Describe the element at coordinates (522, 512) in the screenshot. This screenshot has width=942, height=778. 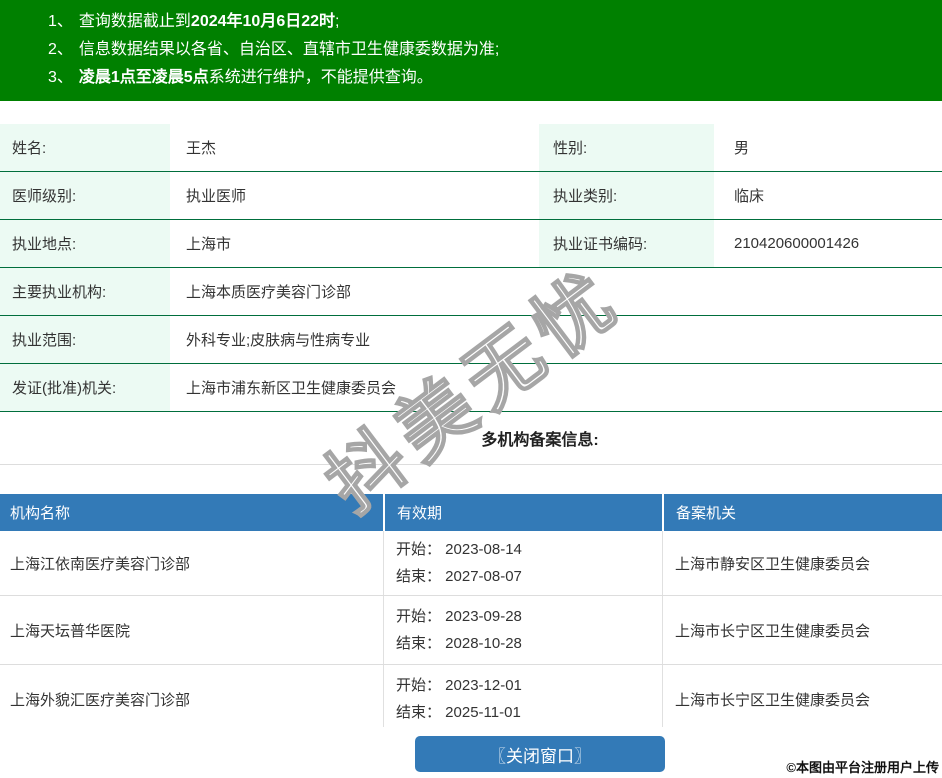
I see `column-header-validity: 有效期` at that location.